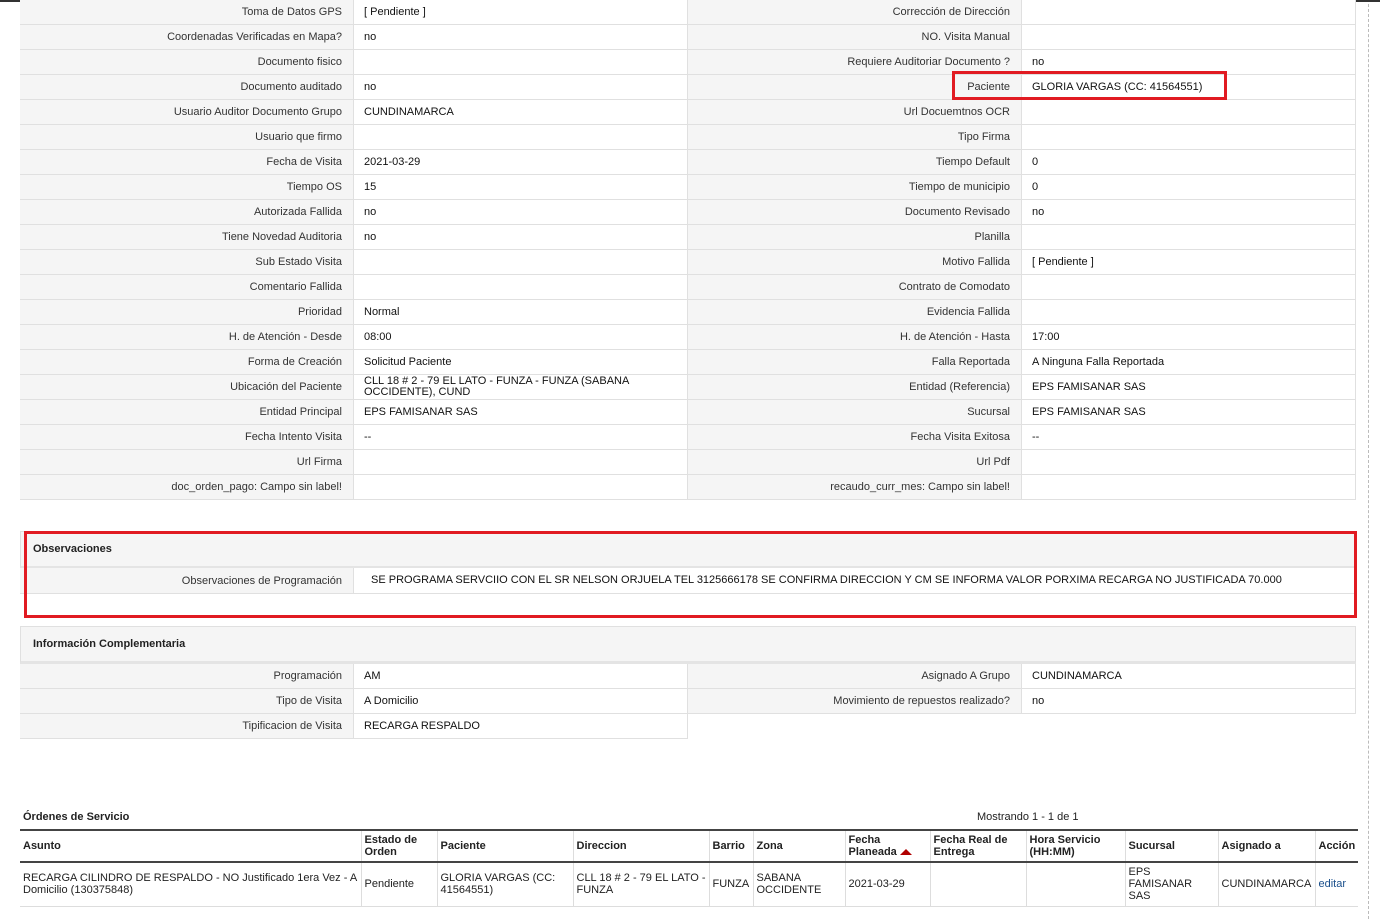  What do you see at coordinates (398, 846) in the screenshot?
I see `col-estado-orden: Estado de Orden` at bounding box center [398, 846].